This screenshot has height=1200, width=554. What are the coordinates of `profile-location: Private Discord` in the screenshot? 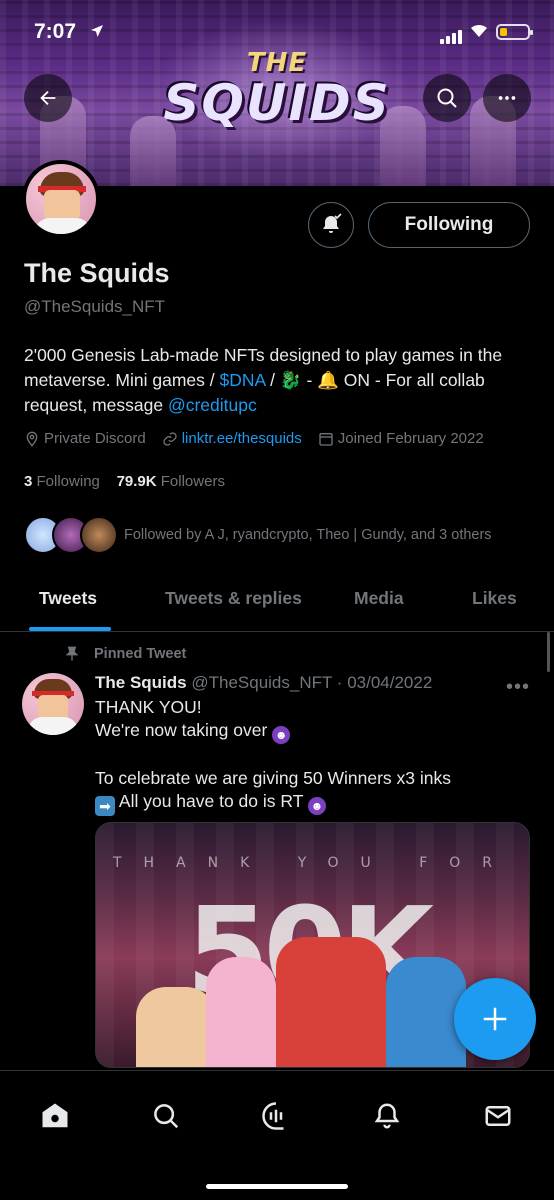 It's located at (85, 438).